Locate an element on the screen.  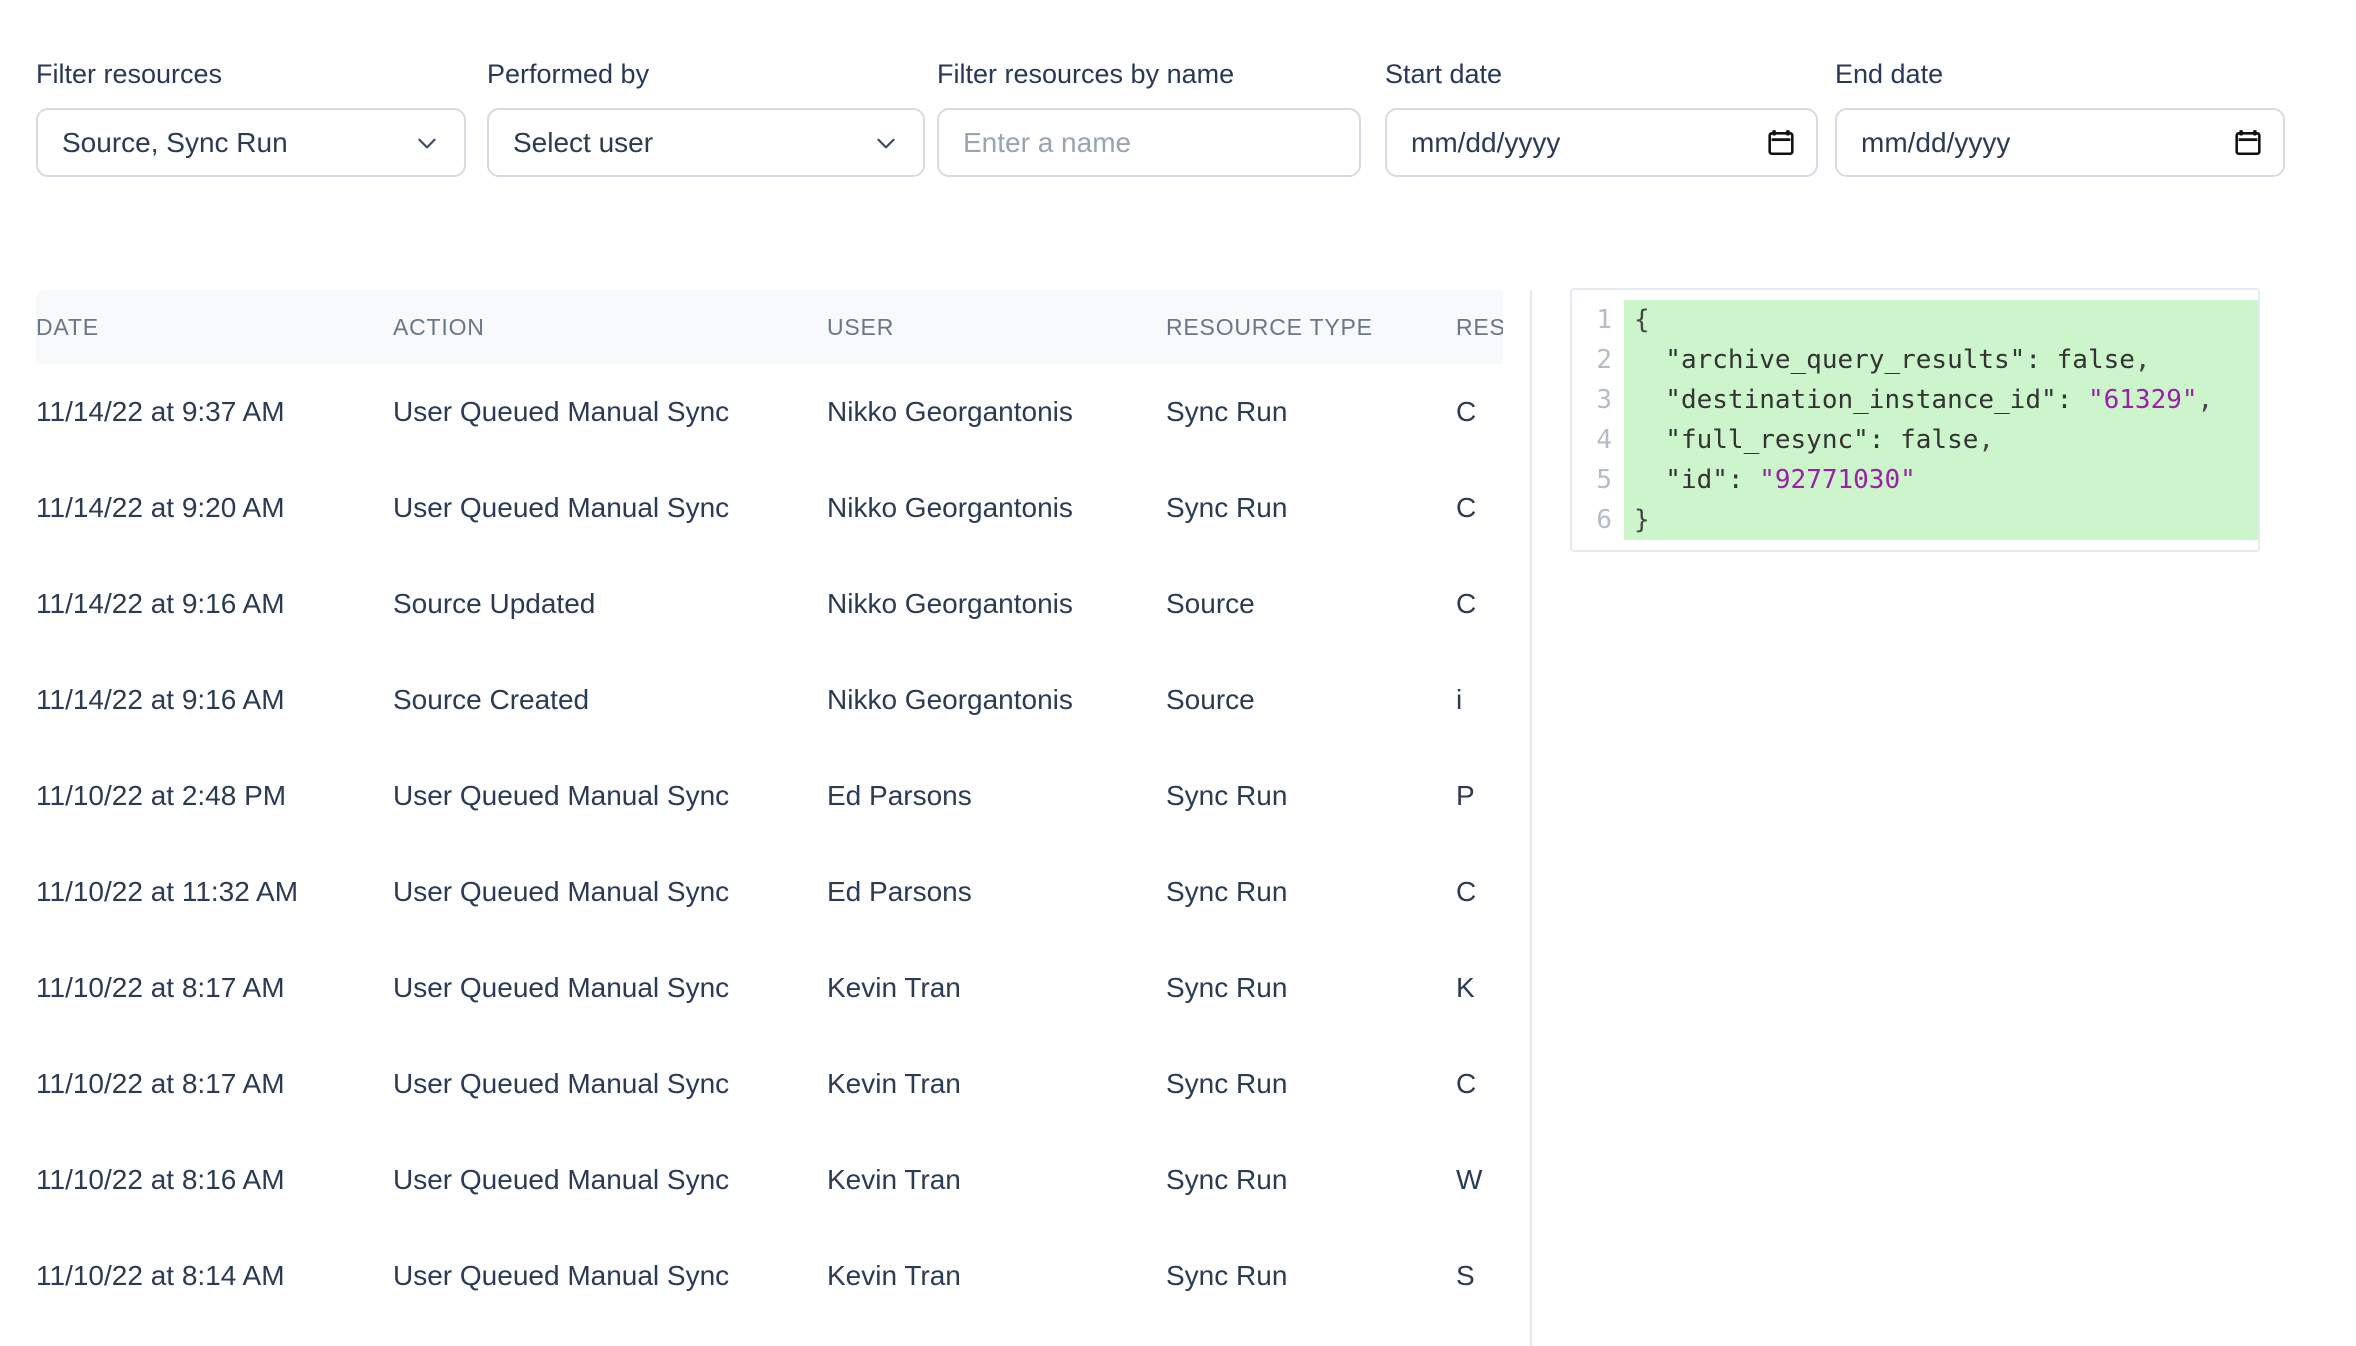
chevron-down-icon is located at coordinates (886, 143).